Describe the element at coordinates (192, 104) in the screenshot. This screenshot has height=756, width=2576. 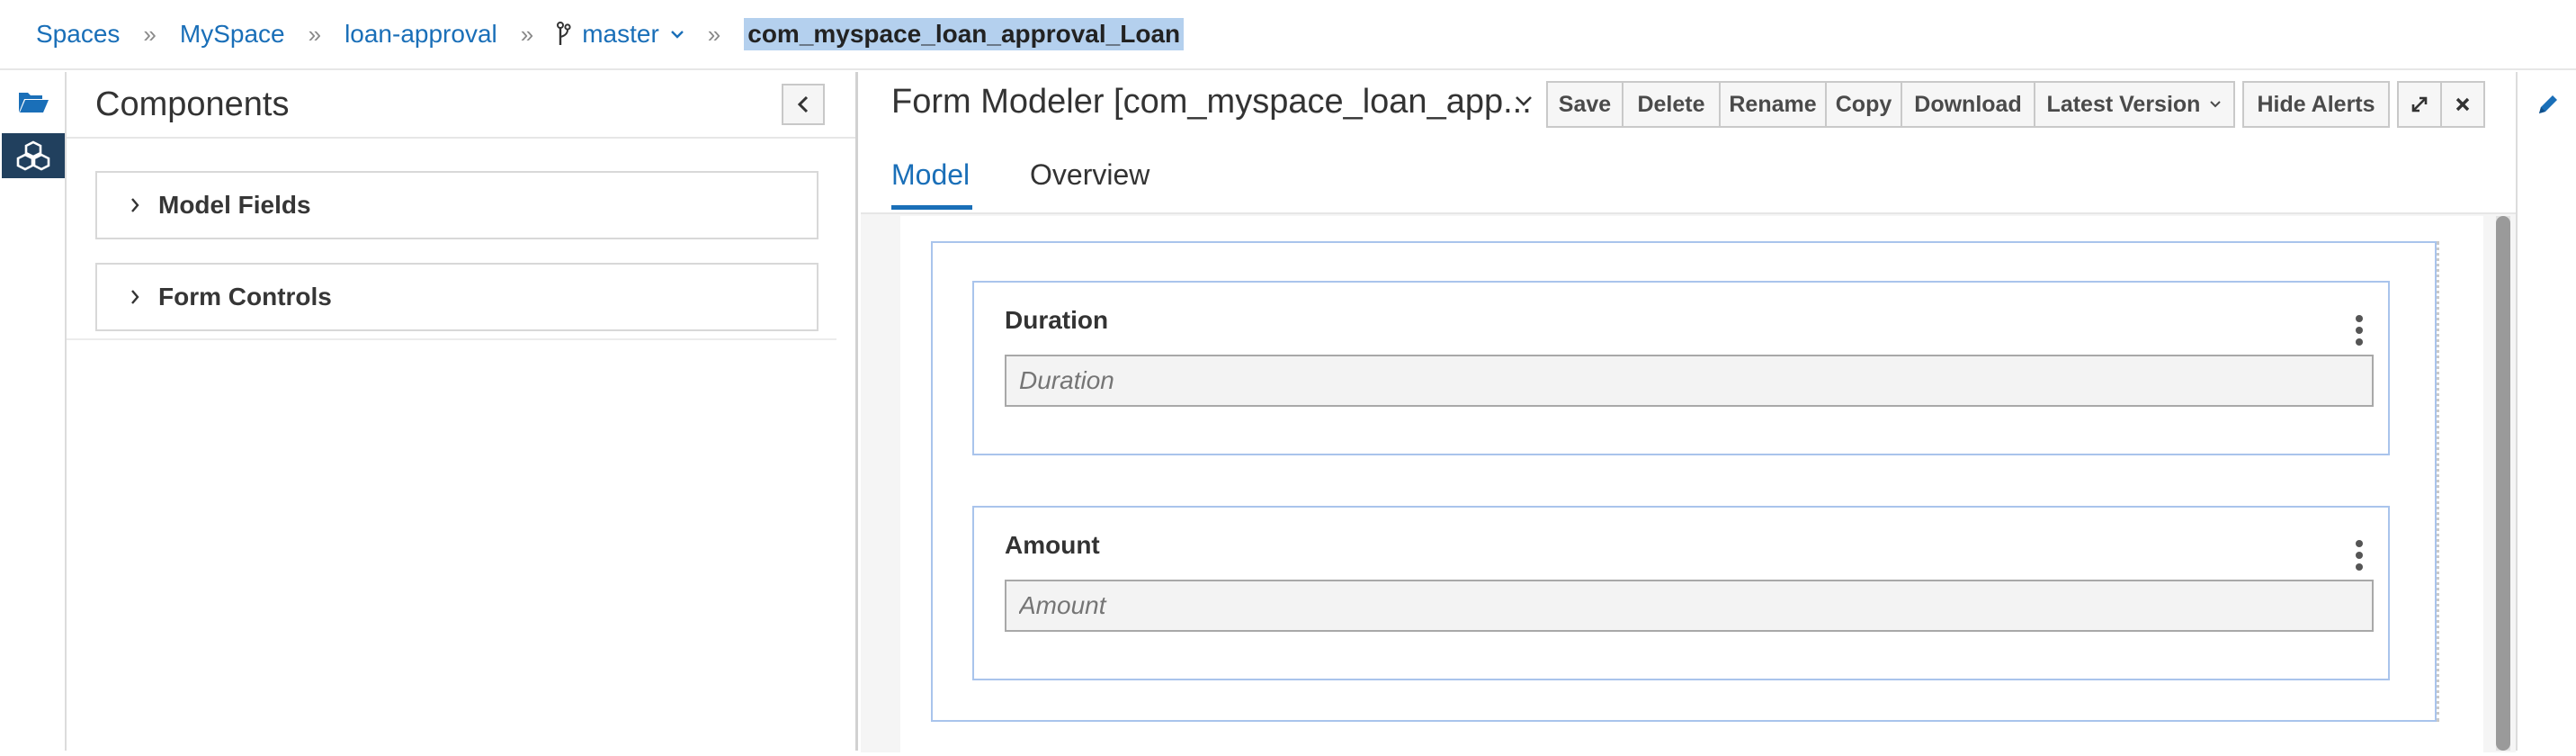
I see `components-title: Components` at that location.